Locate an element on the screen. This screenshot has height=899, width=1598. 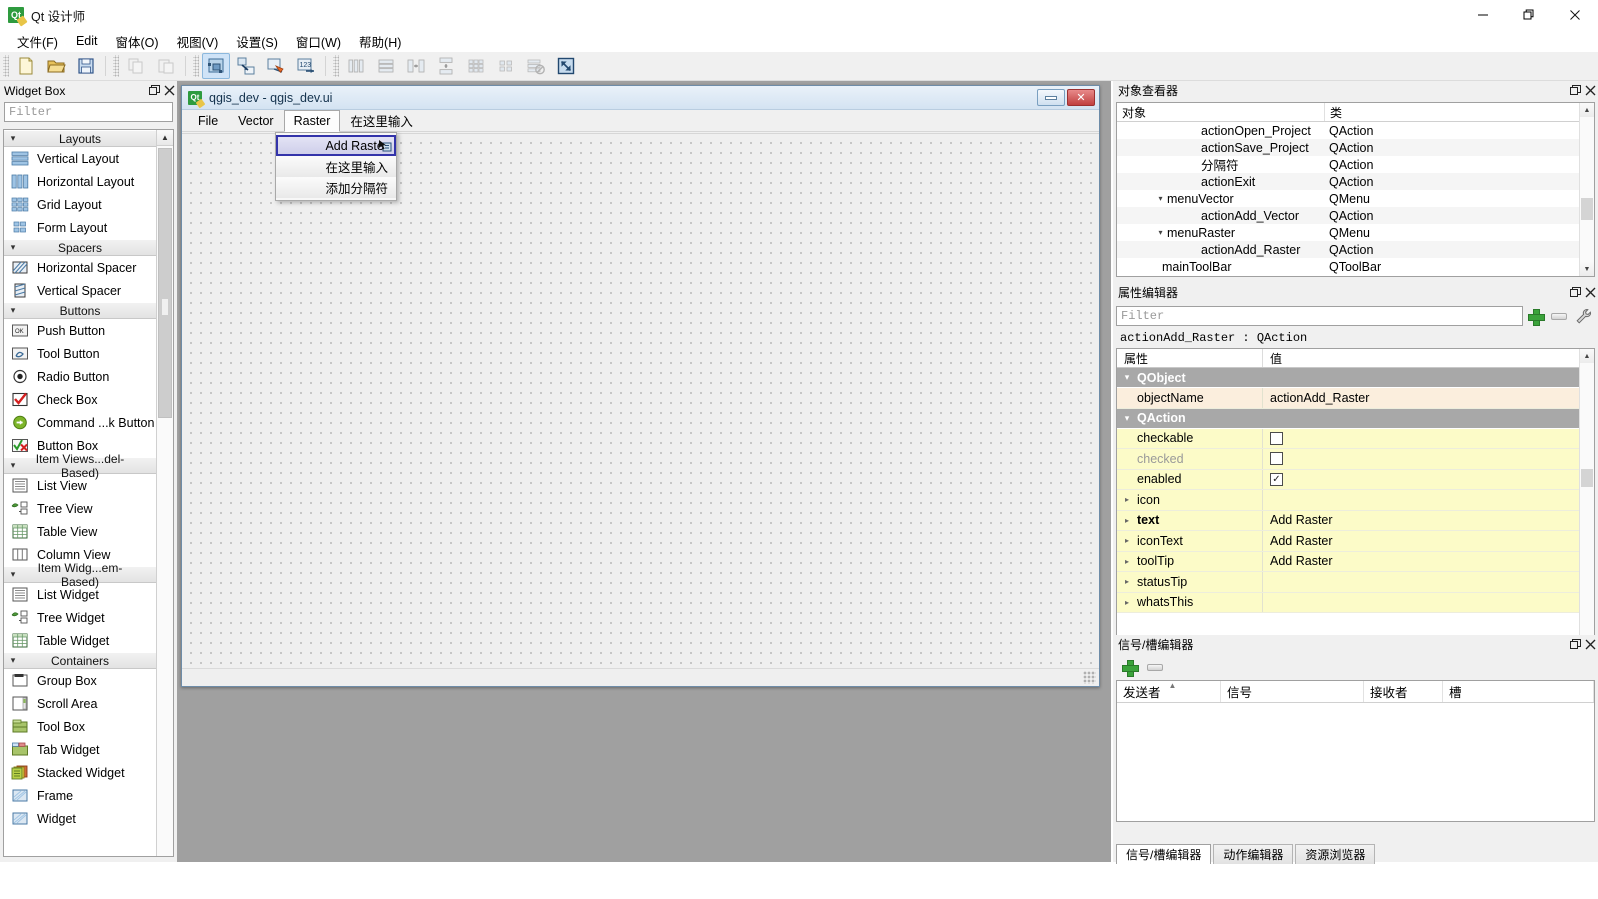
property-row-statustip: ▸ statusTip is located at coordinates (1355, 582).